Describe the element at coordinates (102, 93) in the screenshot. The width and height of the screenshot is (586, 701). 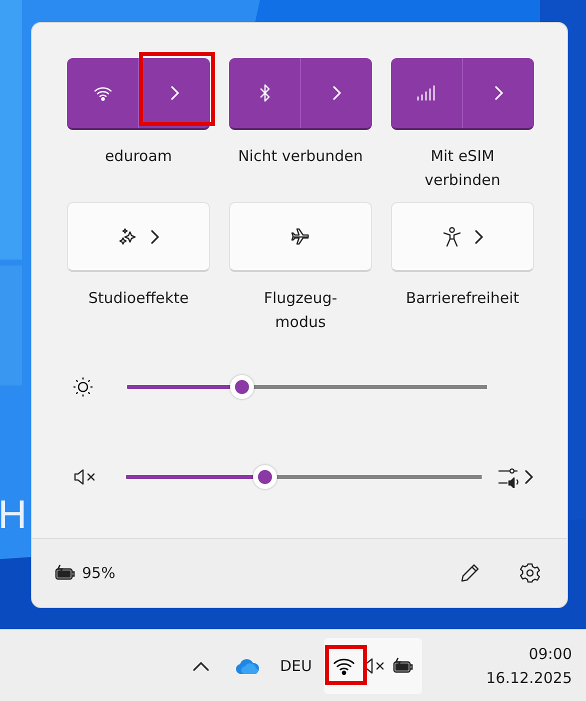
I see `wifi-icon` at that location.